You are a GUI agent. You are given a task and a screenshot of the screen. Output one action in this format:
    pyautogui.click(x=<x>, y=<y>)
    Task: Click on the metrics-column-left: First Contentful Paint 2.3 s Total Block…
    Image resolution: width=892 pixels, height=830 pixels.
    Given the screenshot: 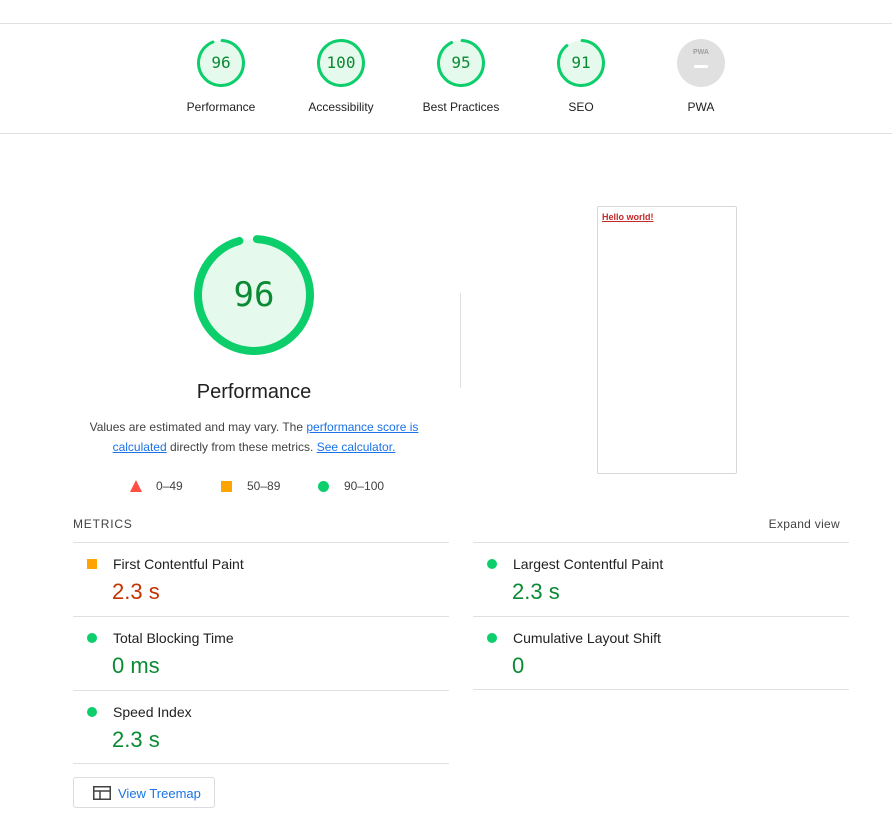 What is the action you would take?
    pyautogui.click(x=261, y=653)
    